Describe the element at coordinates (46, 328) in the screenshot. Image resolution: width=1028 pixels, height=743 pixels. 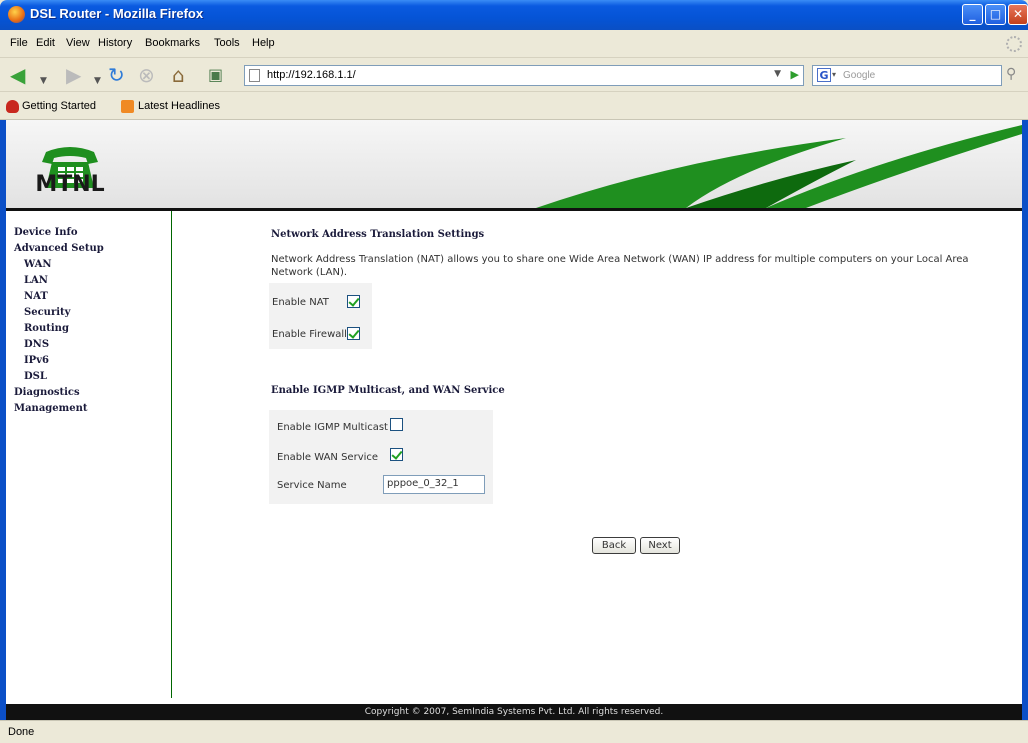
I see `sidebar-item-routing: Routing` at that location.